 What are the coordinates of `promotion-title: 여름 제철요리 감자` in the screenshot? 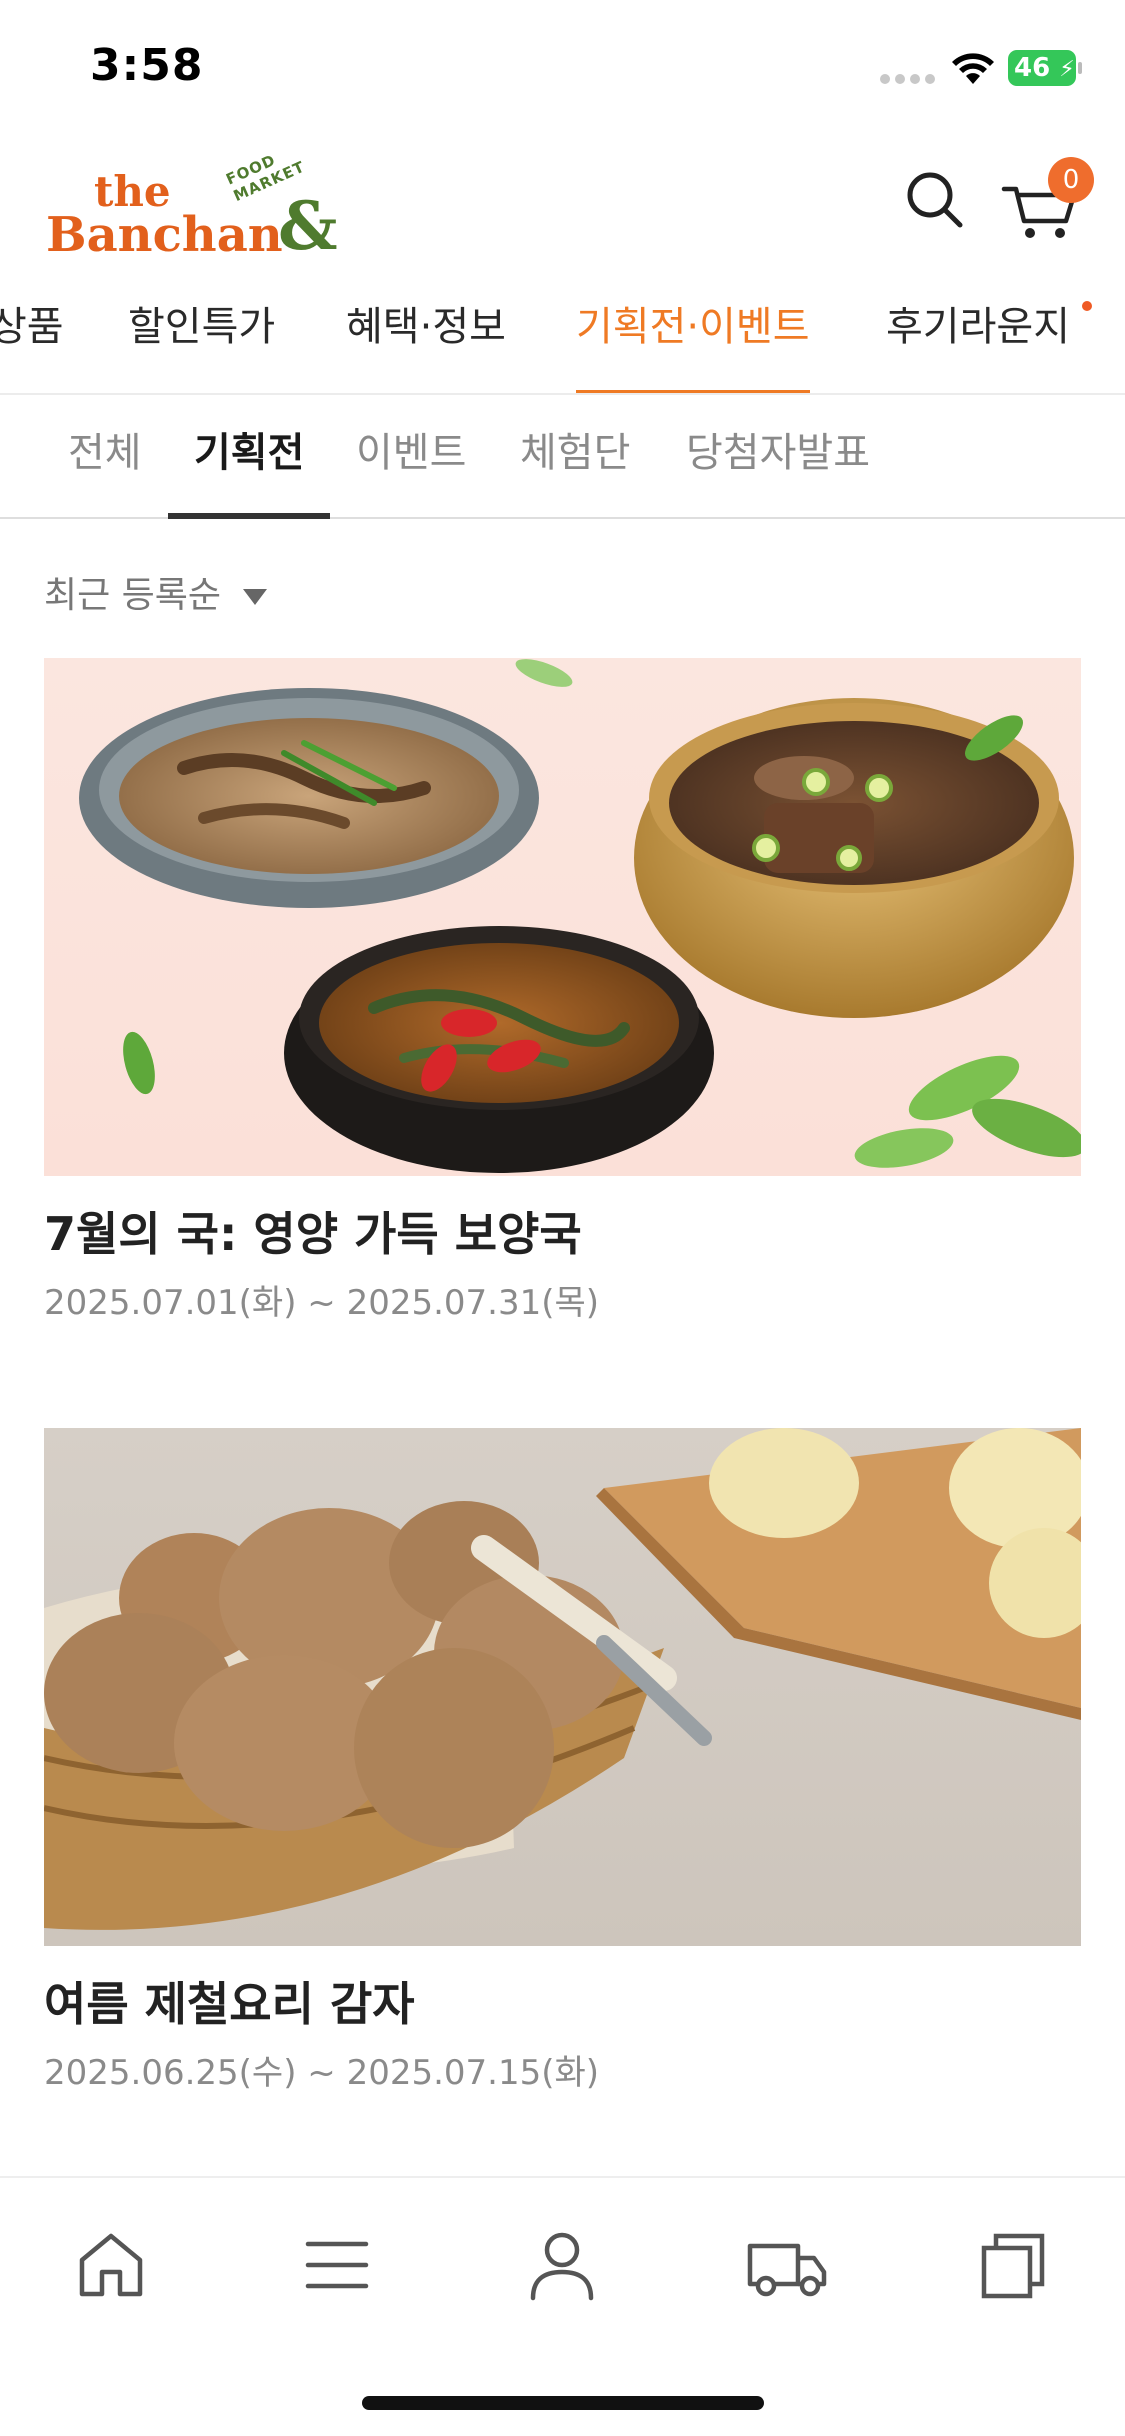 It's located at (229, 2004).